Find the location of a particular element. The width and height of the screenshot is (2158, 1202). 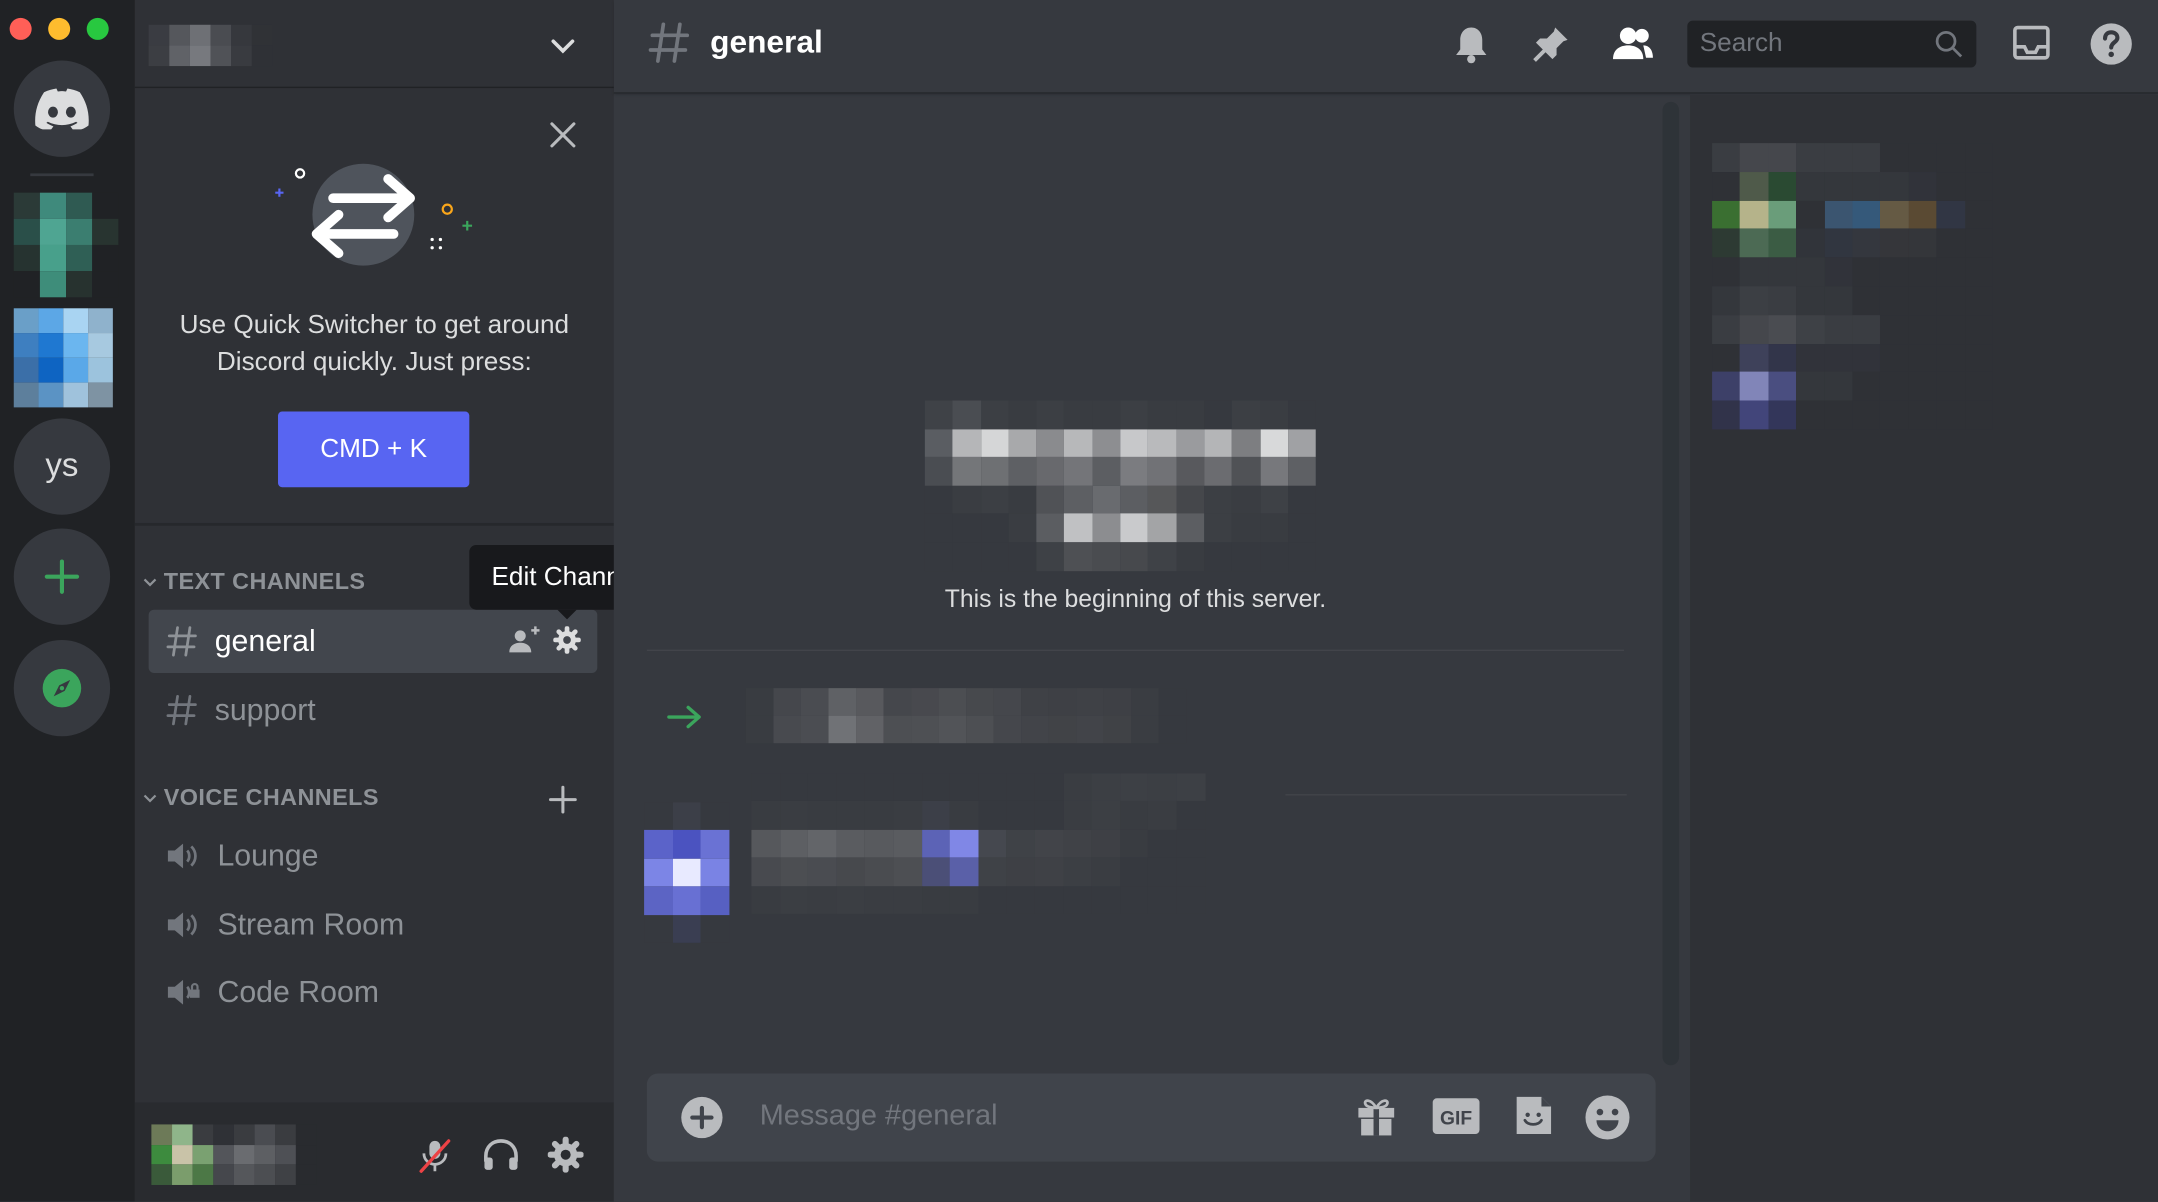

inbox-icon is located at coordinates (2031, 42).